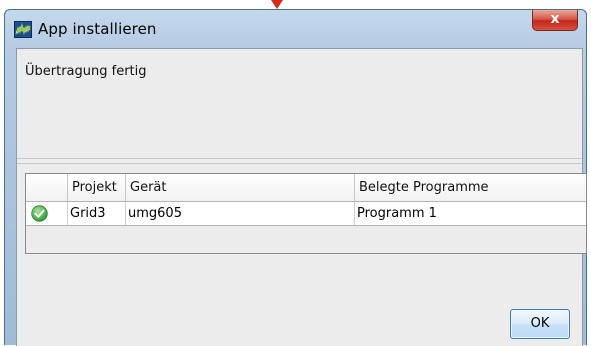 This screenshot has width=591, height=346. Describe the element at coordinates (97, 213) in the screenshot. I see `cell-projekt: Grid3` at that location.